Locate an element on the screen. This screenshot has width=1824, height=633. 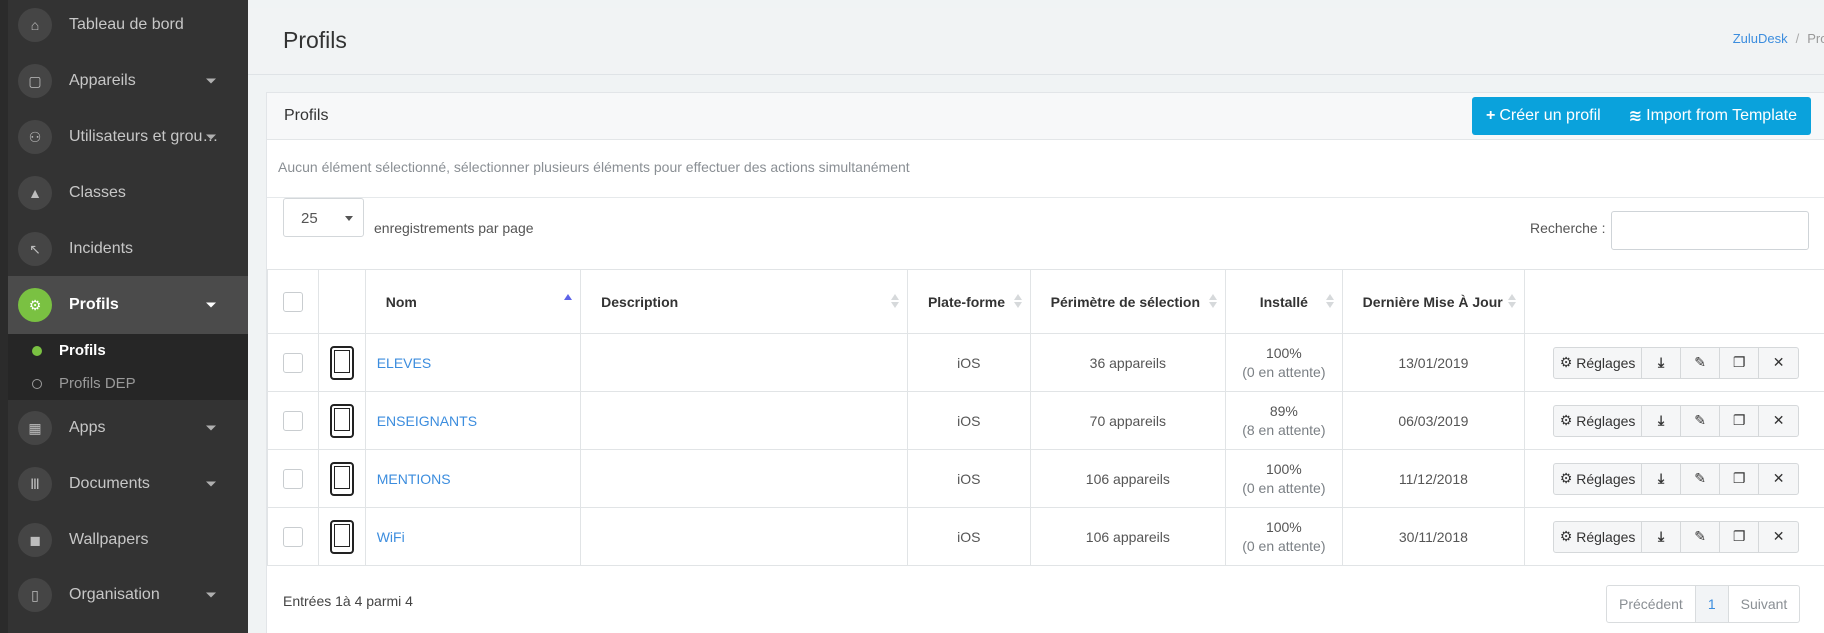
panel-title: Profils is located at coordinates (306, 115).